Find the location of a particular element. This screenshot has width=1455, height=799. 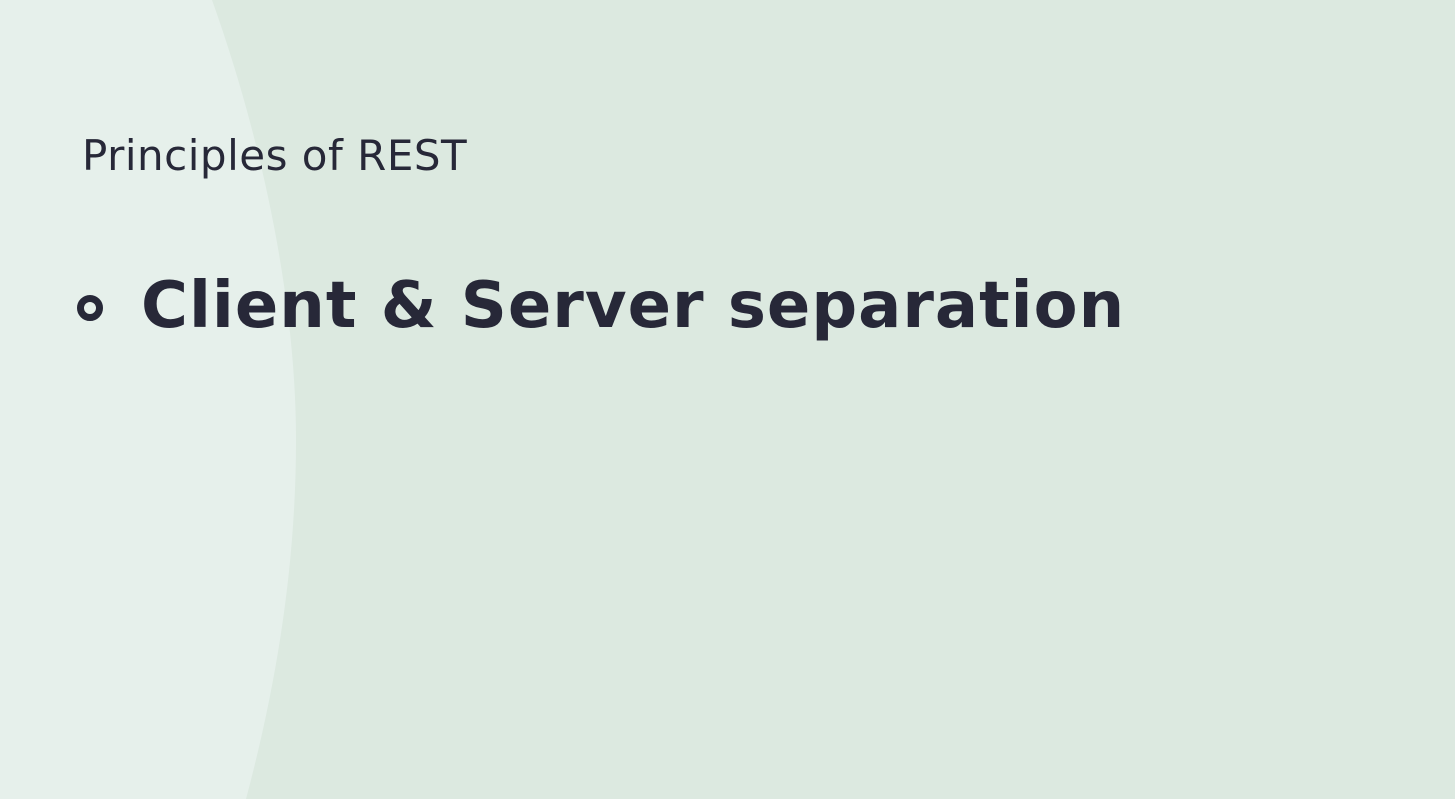

bullet-item: Client & Server separation is located at coordinates (601, 306).